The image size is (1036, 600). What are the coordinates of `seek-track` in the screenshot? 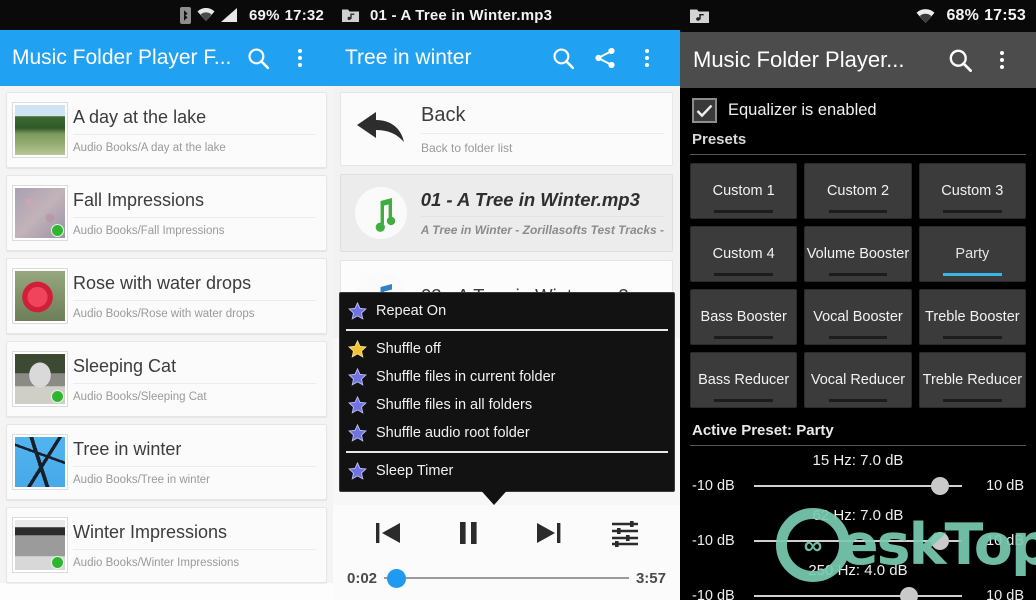 It's located at (506, 578).